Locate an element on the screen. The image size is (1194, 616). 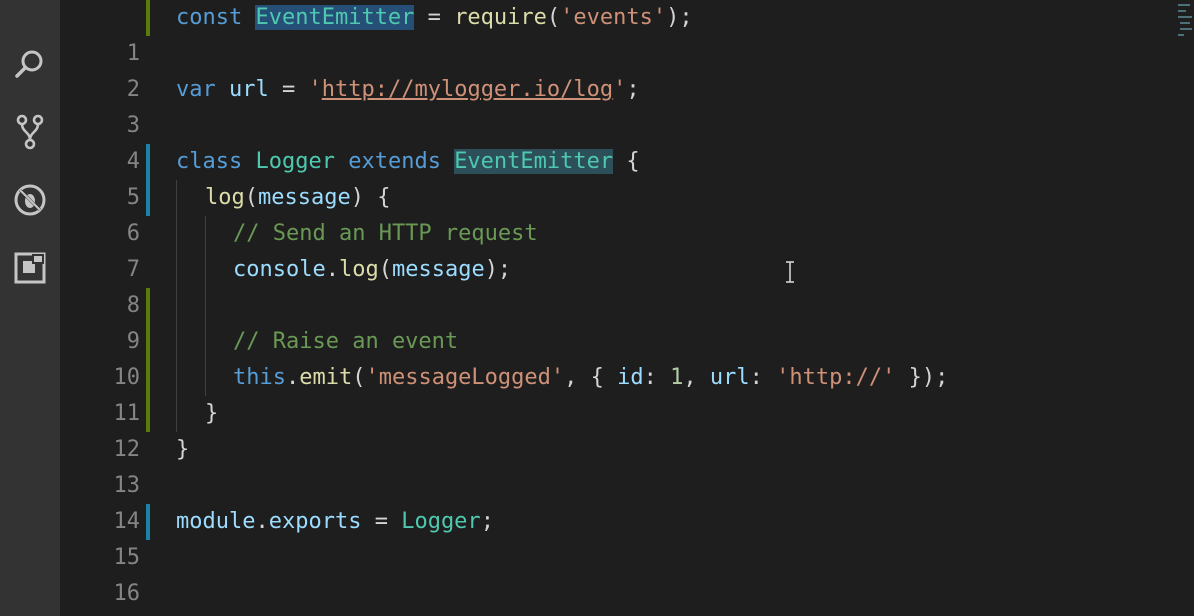
code-line: 3 var url = 'http://mylogger.io/log'; is located at coordinates (627, 105).